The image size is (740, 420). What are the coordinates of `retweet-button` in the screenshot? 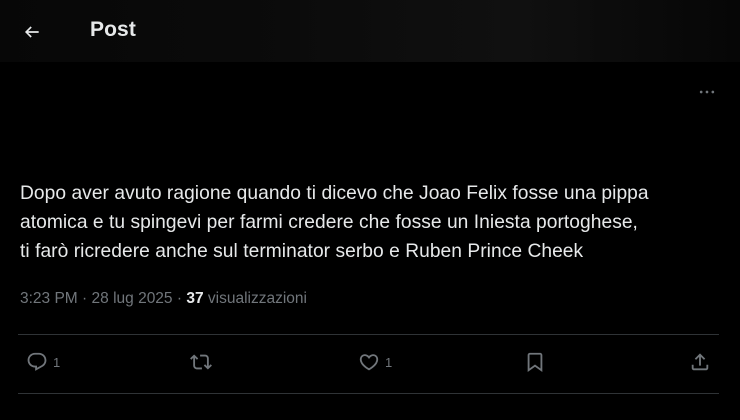 It's located at (201, 362).